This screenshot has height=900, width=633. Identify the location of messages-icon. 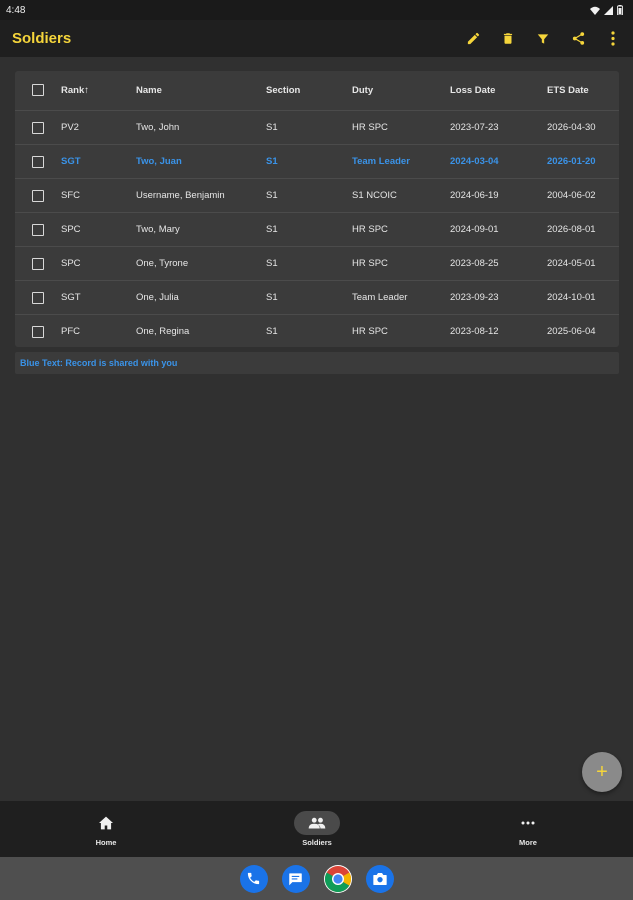
(295, 878).